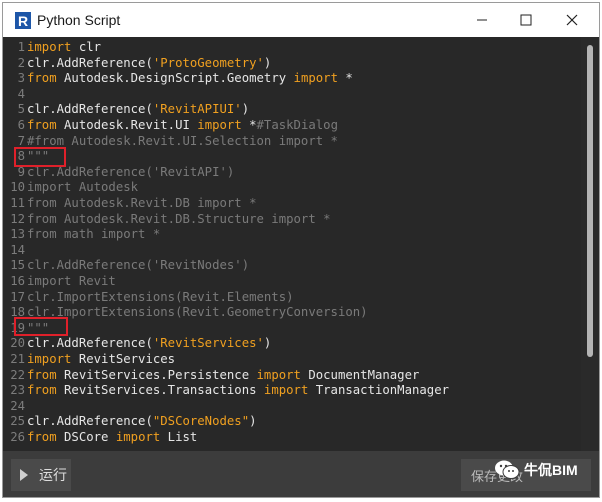 The image size is (602, 502). I want to click on vertical-scrollbar, so click(590, 244).